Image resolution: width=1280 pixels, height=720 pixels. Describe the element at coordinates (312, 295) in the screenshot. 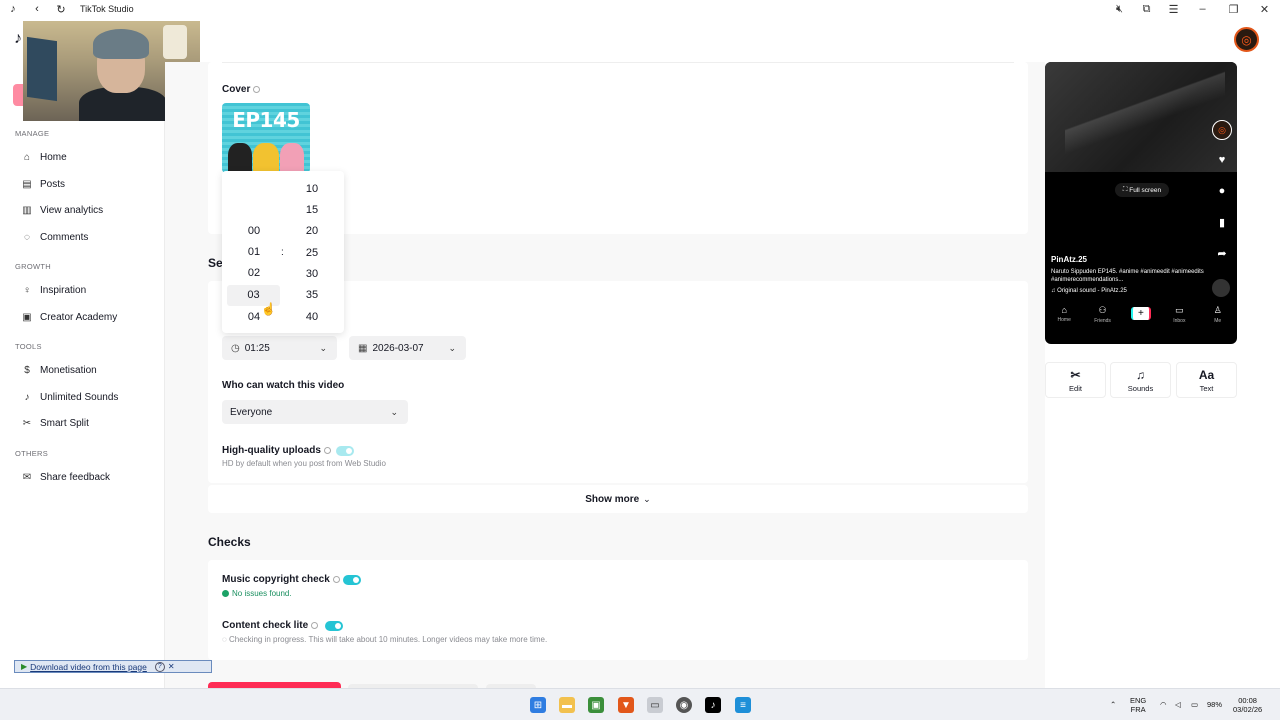

I see `minute-option: 35` at that location.